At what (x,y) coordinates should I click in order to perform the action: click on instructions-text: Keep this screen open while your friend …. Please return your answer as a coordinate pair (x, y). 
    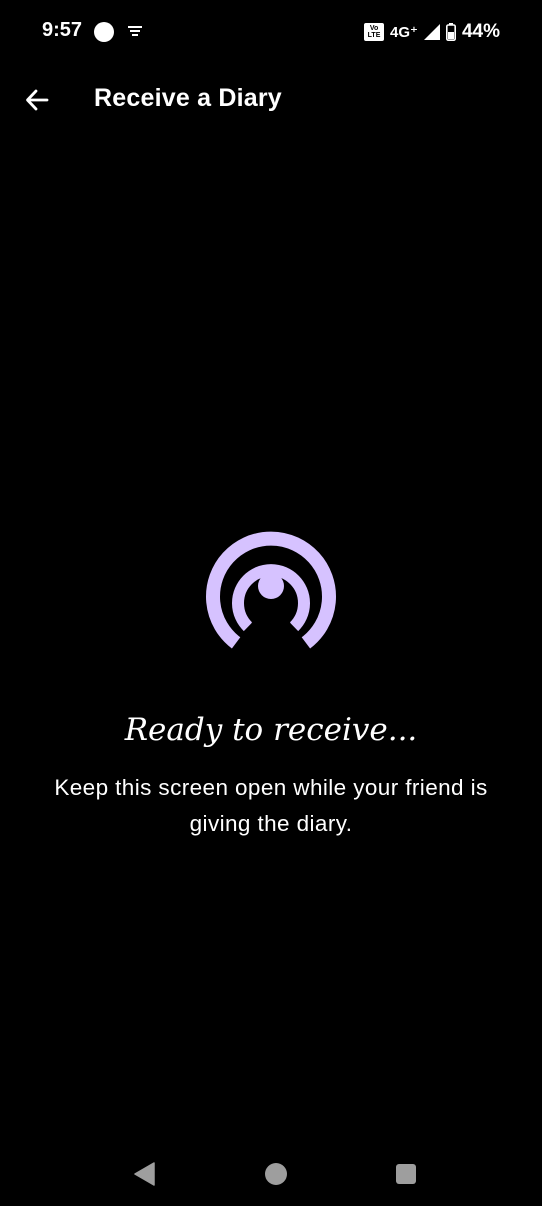
    Looking at the image, I should click on (271, 805).